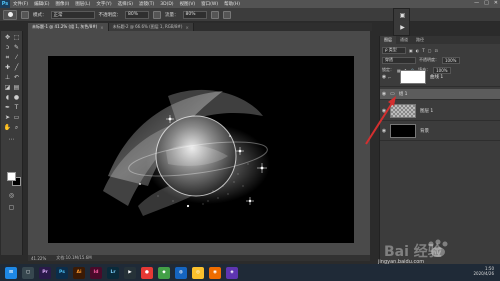 The width and height of the screenshot is (500, 281). Describe the element at coordinates (250, 15) in the screenshot. I see `options-bar: 模式： 正常 不透明度： 80% 流量： 80%` at that location.